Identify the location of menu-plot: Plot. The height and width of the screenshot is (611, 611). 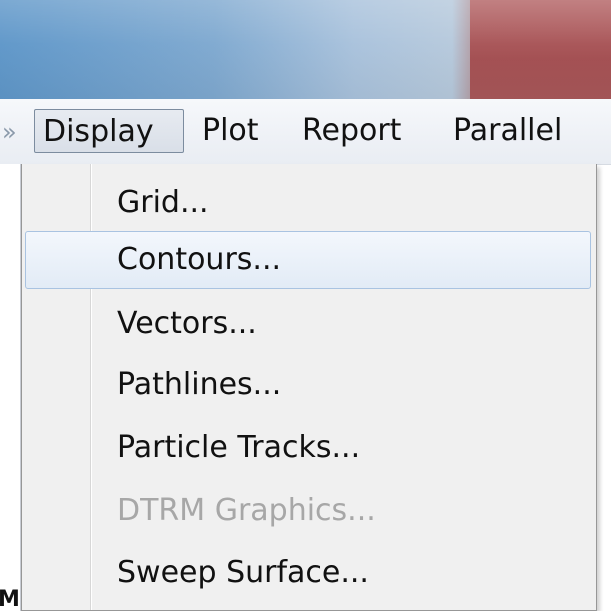
(239, 131).